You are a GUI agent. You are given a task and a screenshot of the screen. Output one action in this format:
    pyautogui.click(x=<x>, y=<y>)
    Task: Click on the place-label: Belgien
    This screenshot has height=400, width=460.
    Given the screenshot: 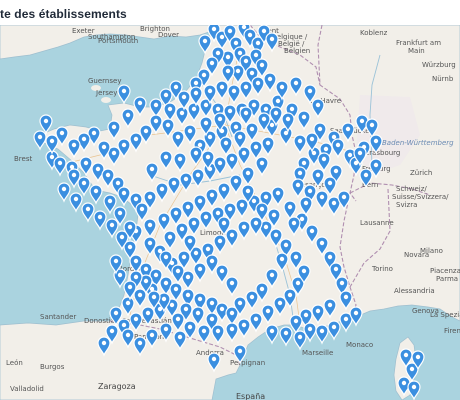 What is the action you would take?
    pyautogui.click(x=297, y=51)
    